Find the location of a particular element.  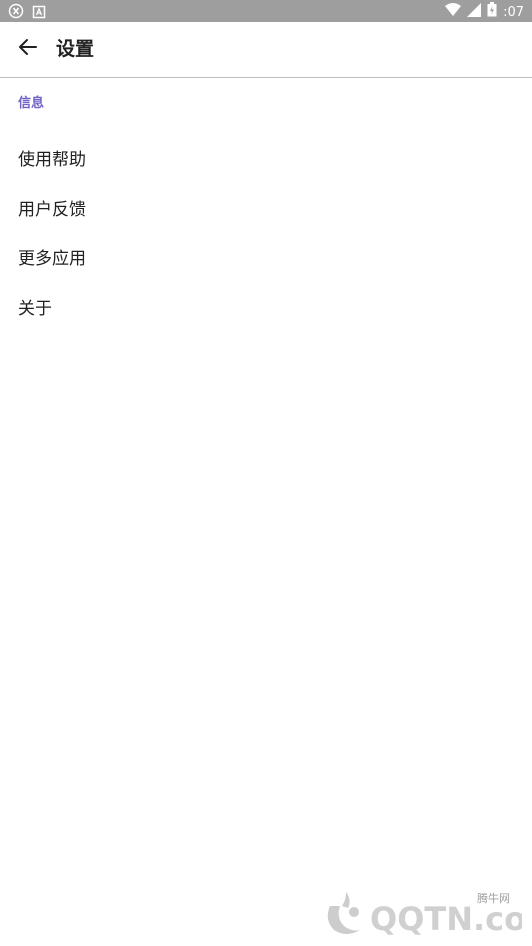

settings-item-feedback: 用户反馈 is located at coordinates (266, 208).